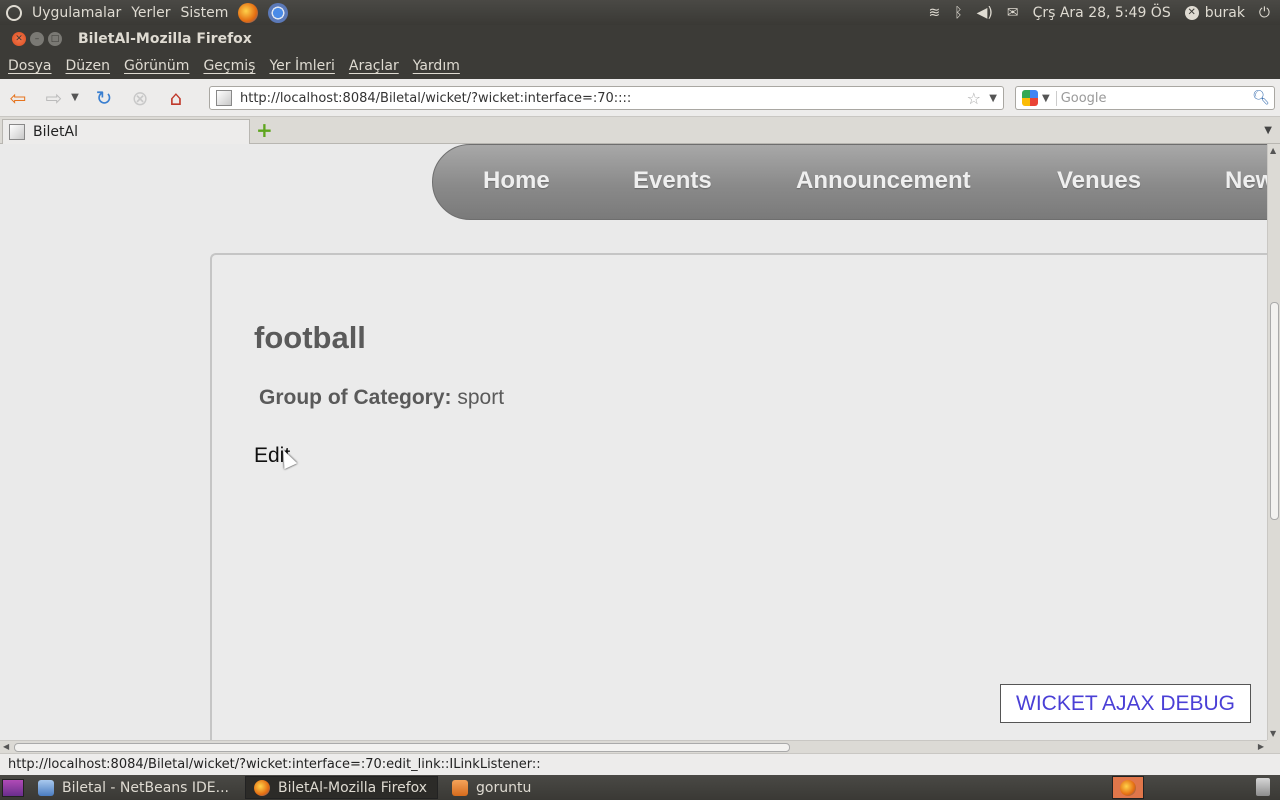  What do you see at coordinates (46, 787) in the screenshot?
I see `netbeans-icon` at bounding box center [46, 787].